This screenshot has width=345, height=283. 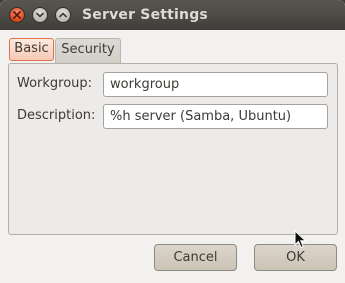 I want to click on workgroup-label: Workgroup:, so click(x=55, y=83).